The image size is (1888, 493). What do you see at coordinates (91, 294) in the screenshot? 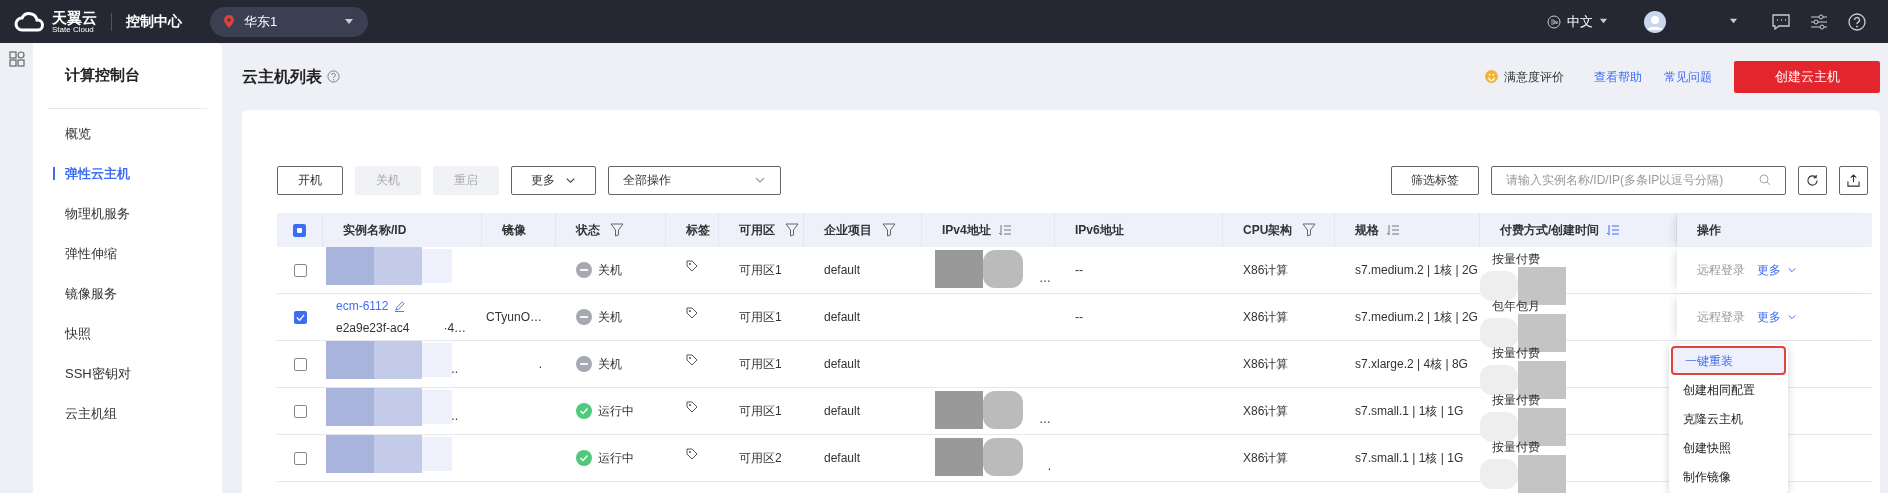
I see `sidebar-item: 镜像服务` at bounding box center [91, 294].